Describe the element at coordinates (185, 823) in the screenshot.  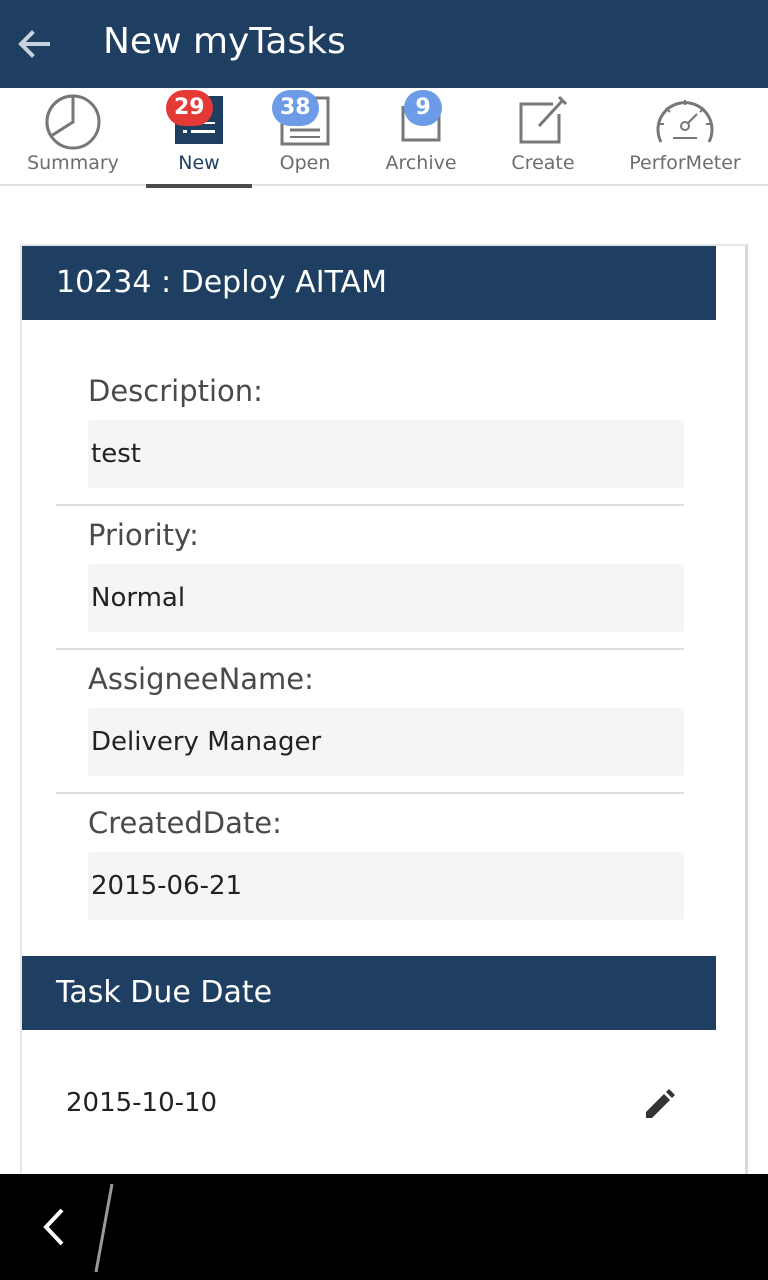
I see `field-label: CreatedDate:` at that location.